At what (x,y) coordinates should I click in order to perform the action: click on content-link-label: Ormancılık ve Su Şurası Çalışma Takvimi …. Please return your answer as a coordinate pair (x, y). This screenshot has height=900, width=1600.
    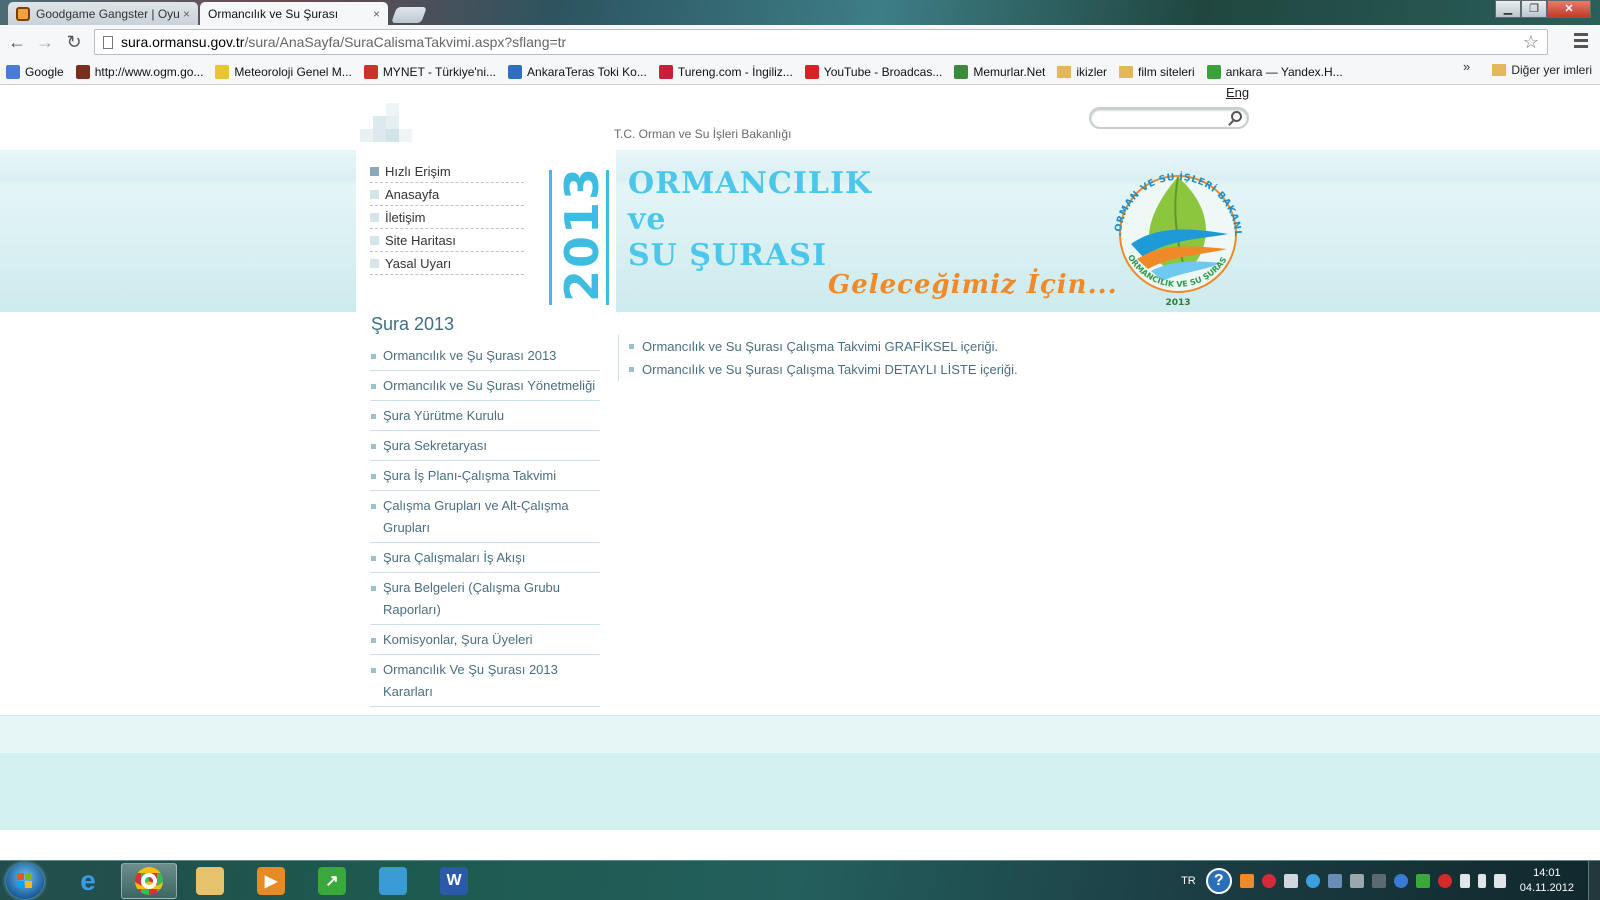
    Looking at the image, I should click on (820, 346).